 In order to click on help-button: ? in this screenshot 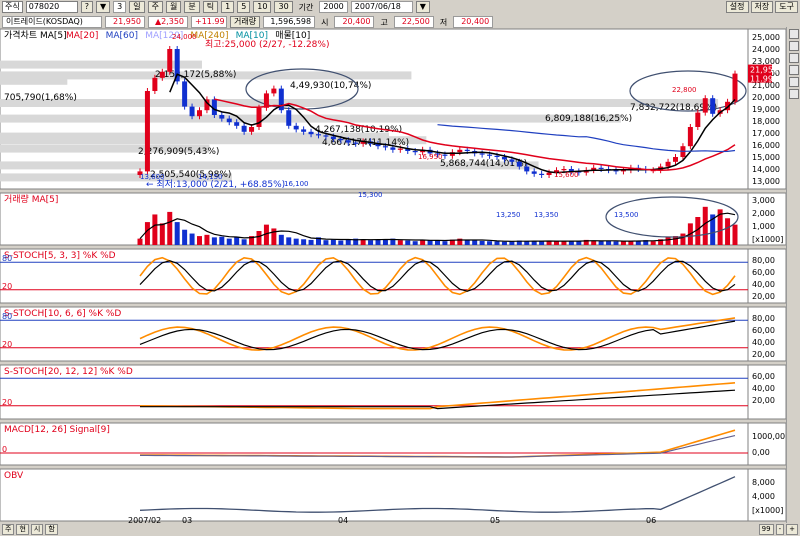, I will do `click(86, 7)`.